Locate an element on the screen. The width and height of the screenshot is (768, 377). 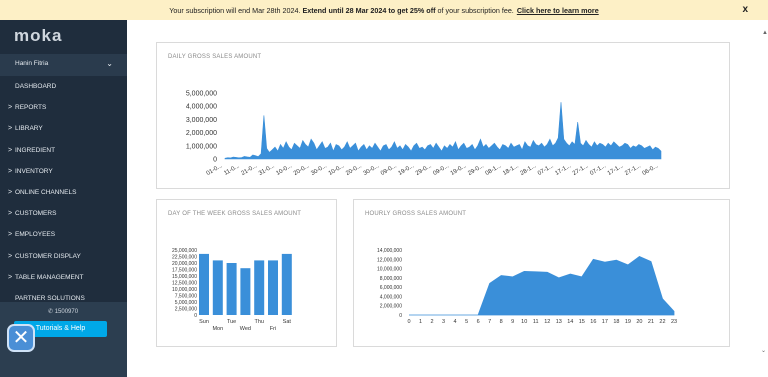
y-tick-label: 12,500,000 is located at coordinates (184, 284).